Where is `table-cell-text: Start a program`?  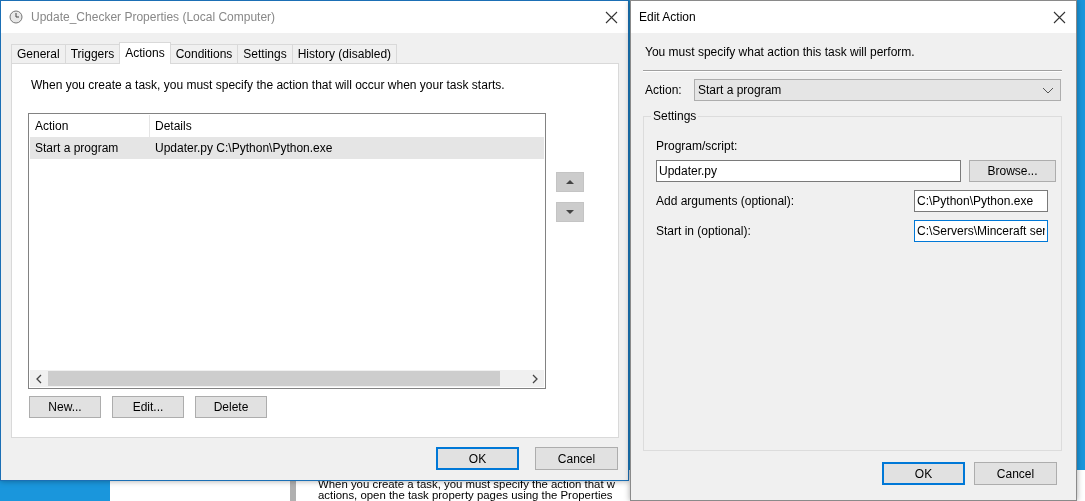
table-cell-text: Start a program is located at coordinates (77, 148).